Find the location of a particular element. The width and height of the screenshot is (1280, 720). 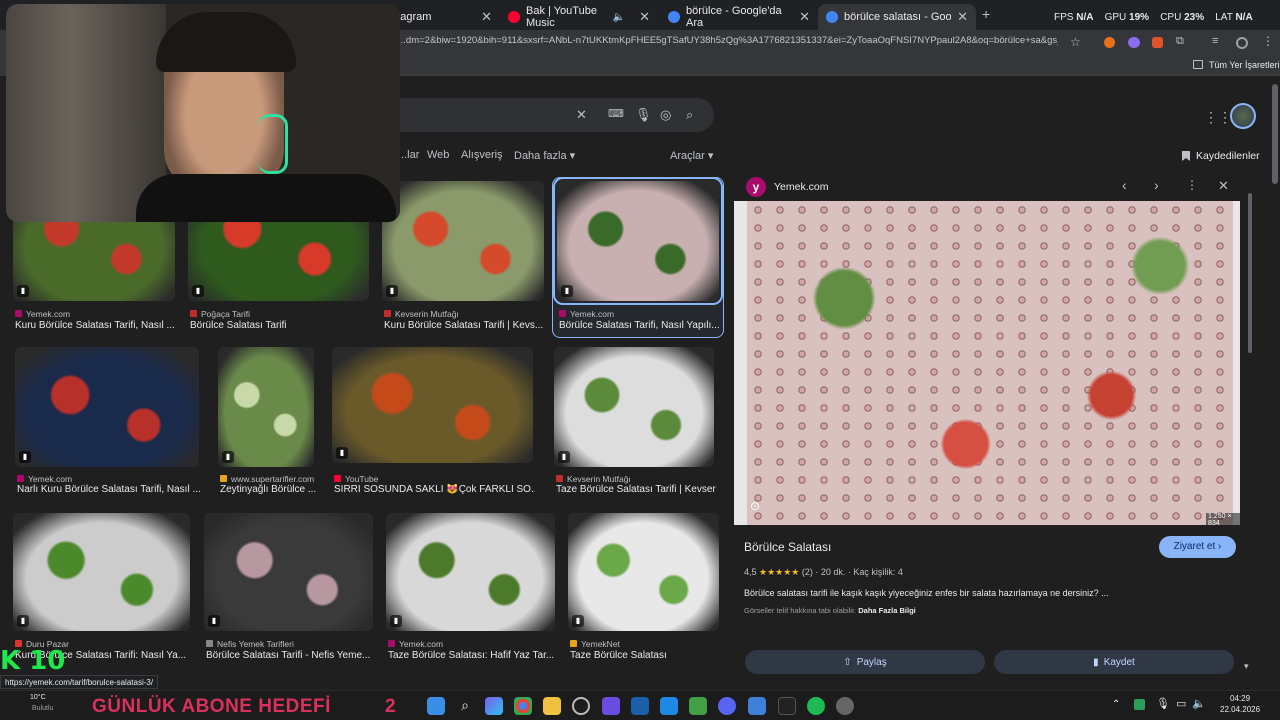

bookmark-star-icon: ☆ is located at coordinates (1075, 42).